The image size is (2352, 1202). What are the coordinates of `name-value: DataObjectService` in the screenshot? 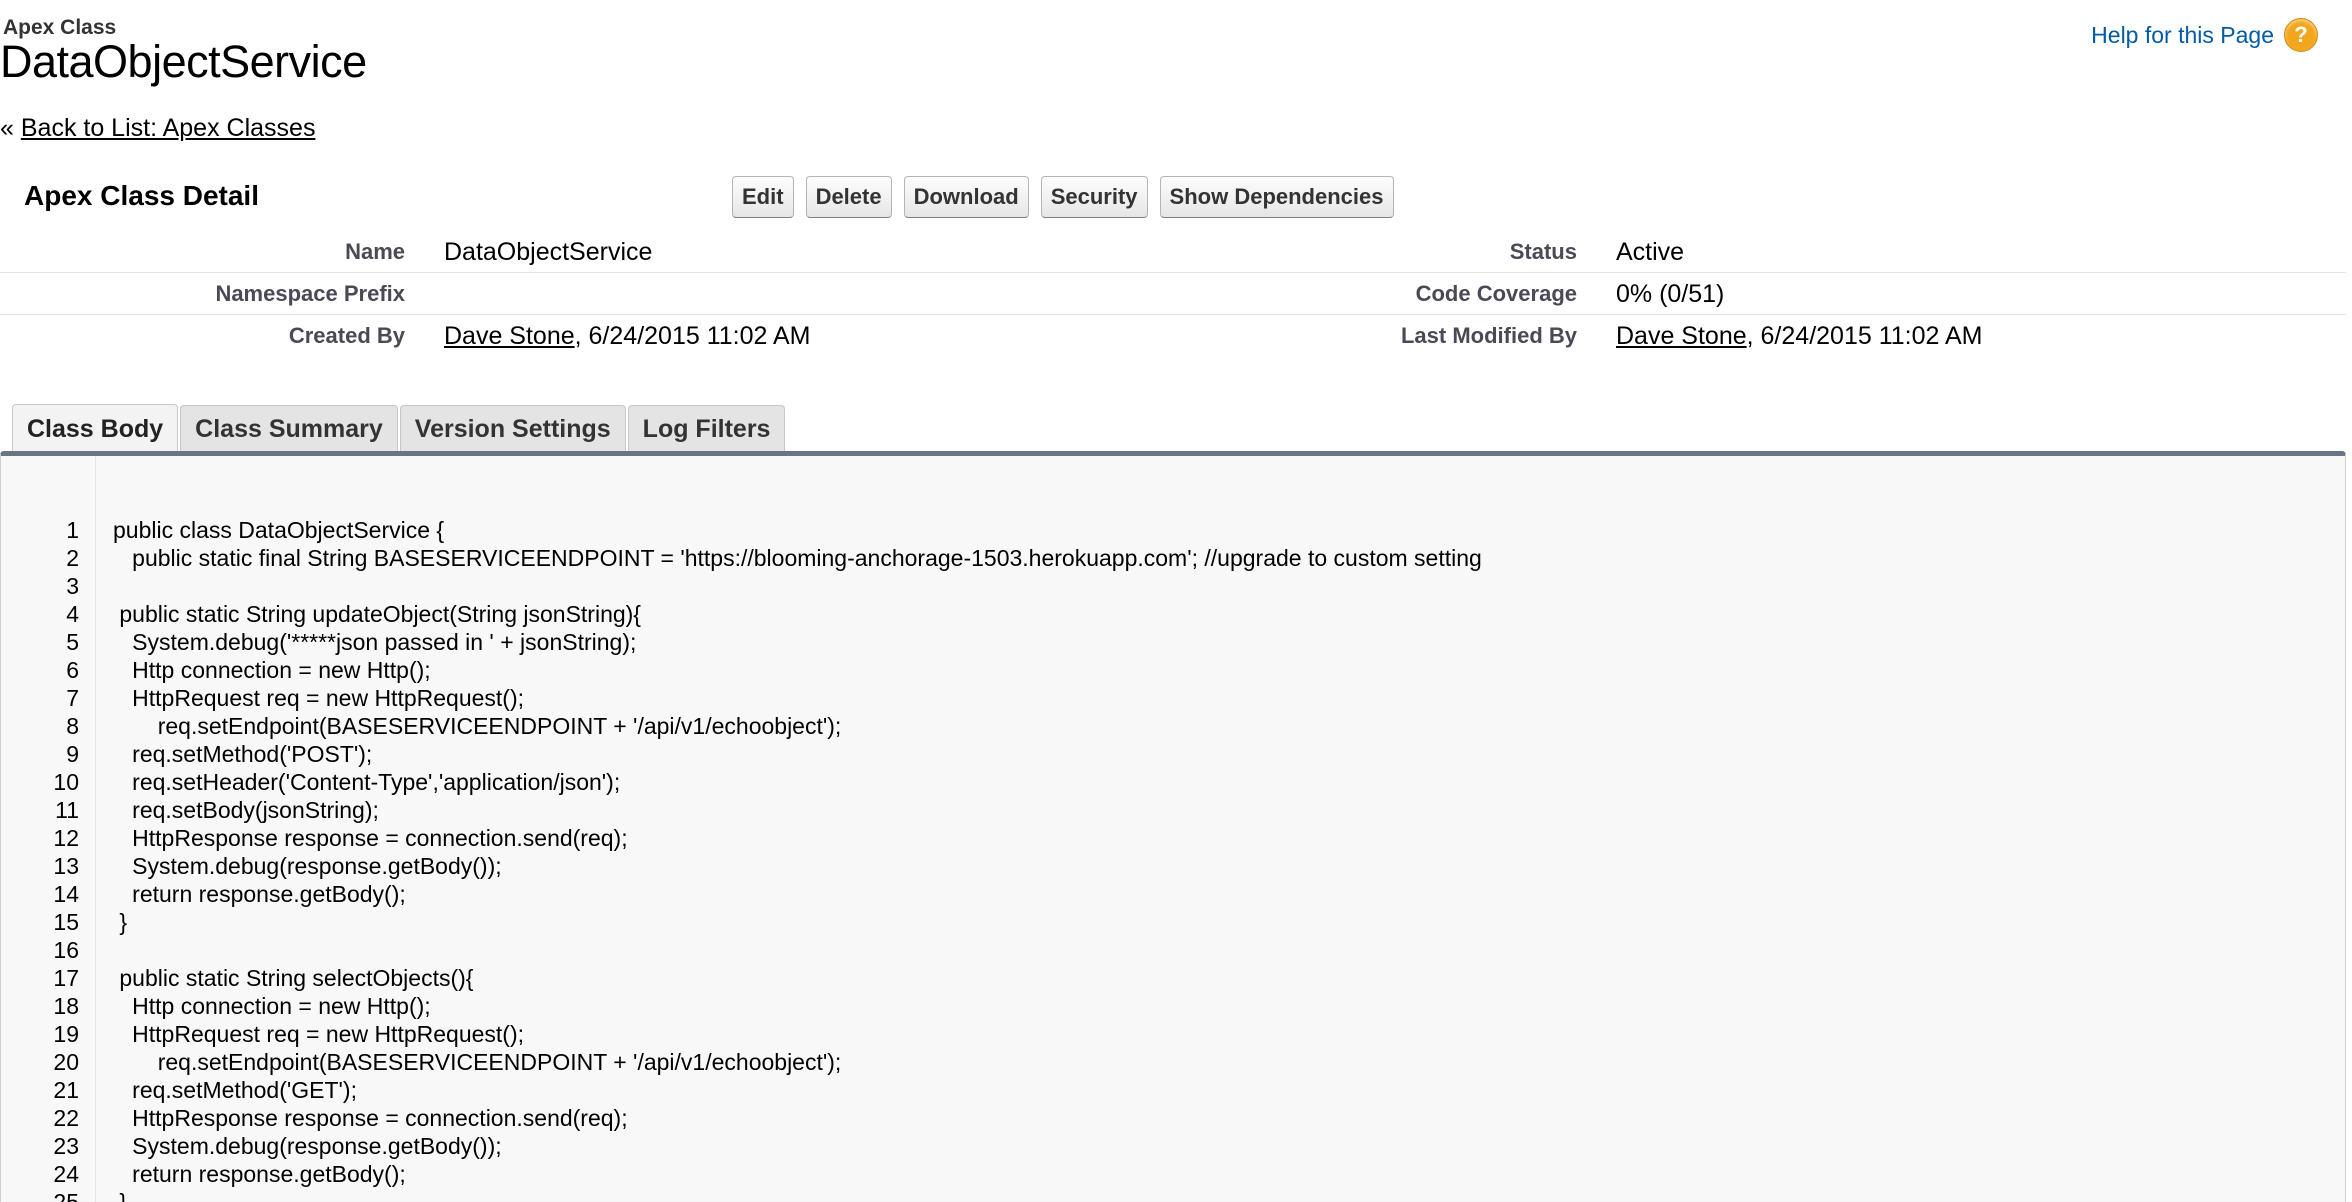 It's located at (548, 252).